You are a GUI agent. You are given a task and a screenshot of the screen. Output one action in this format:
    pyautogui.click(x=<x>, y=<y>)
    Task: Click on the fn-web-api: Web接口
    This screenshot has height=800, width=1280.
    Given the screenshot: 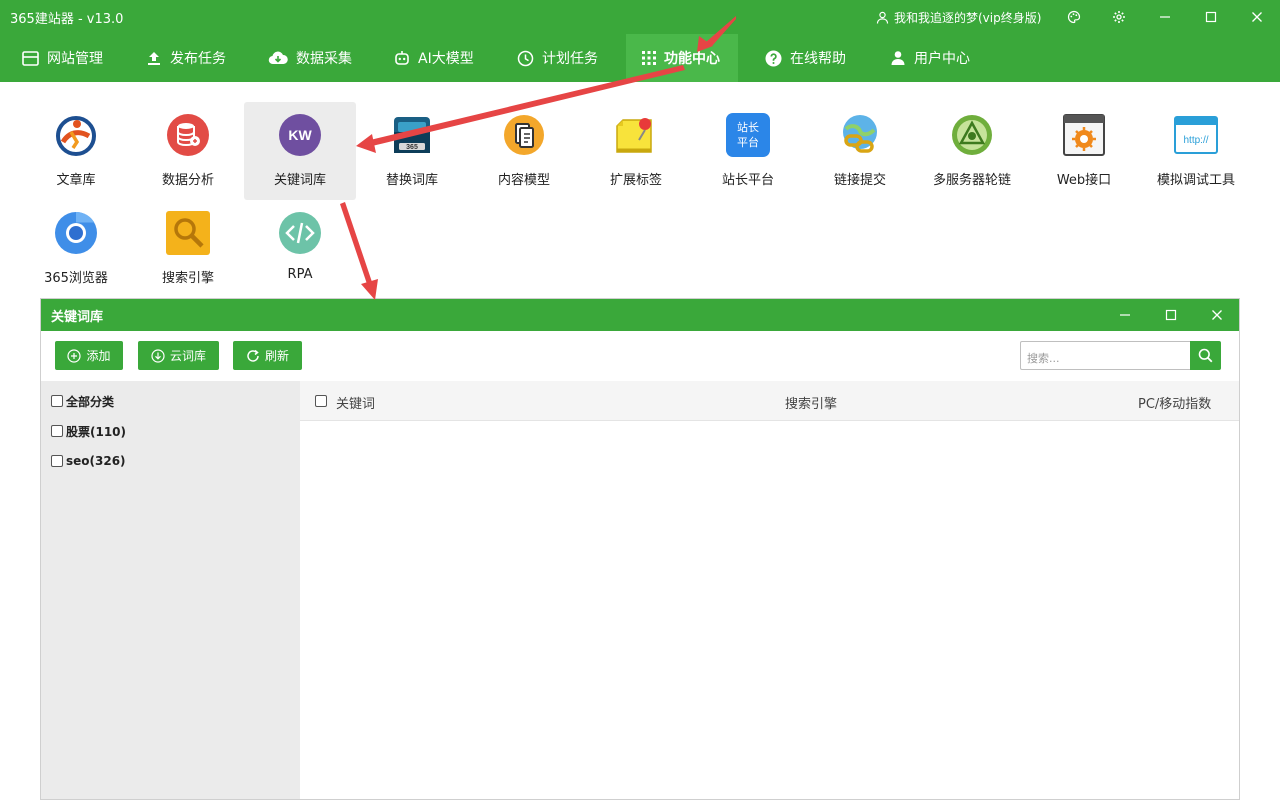 What is the action you would take?
    pyautogui.click(x=1084, y=151)
    